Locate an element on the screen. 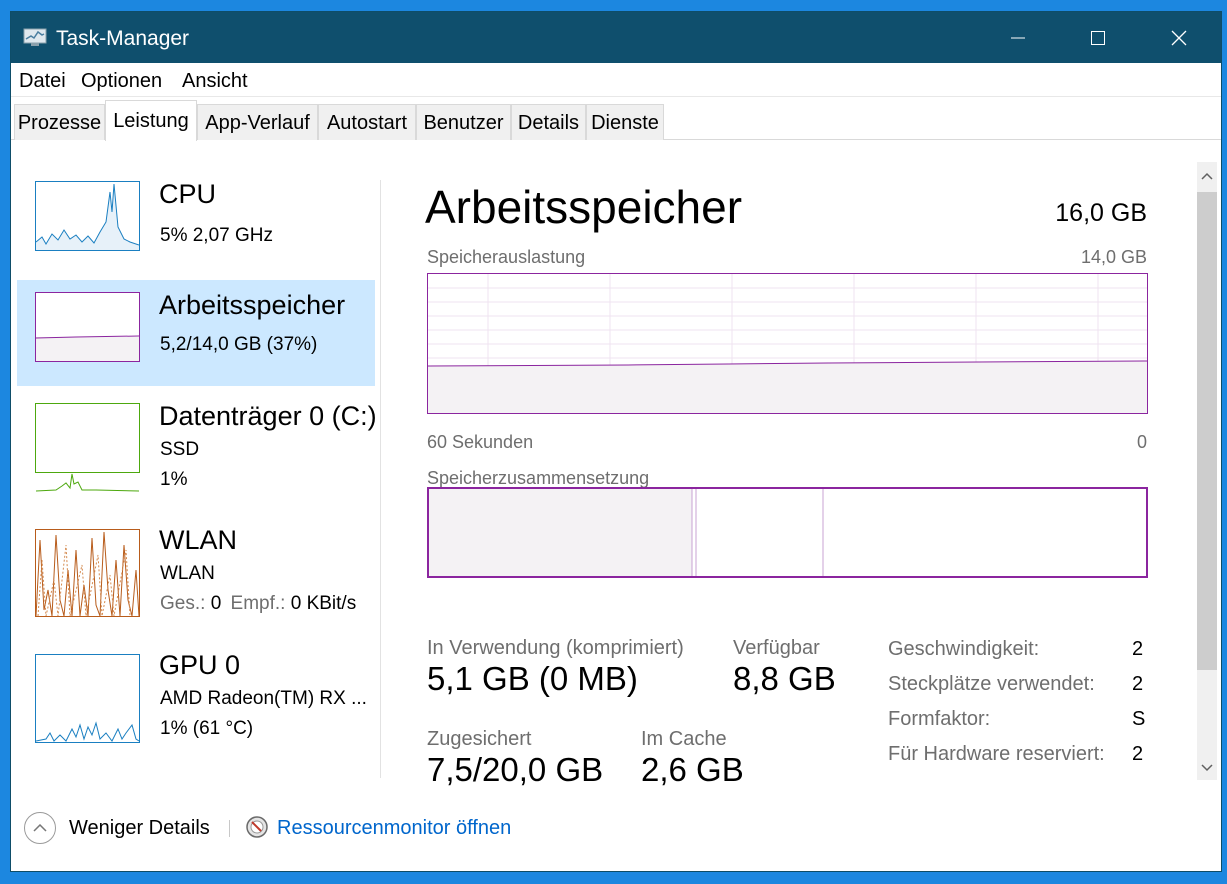 This screenshot has height=884, width=1227. tab-leistung: Leistung is located at coordinates (151, 120).